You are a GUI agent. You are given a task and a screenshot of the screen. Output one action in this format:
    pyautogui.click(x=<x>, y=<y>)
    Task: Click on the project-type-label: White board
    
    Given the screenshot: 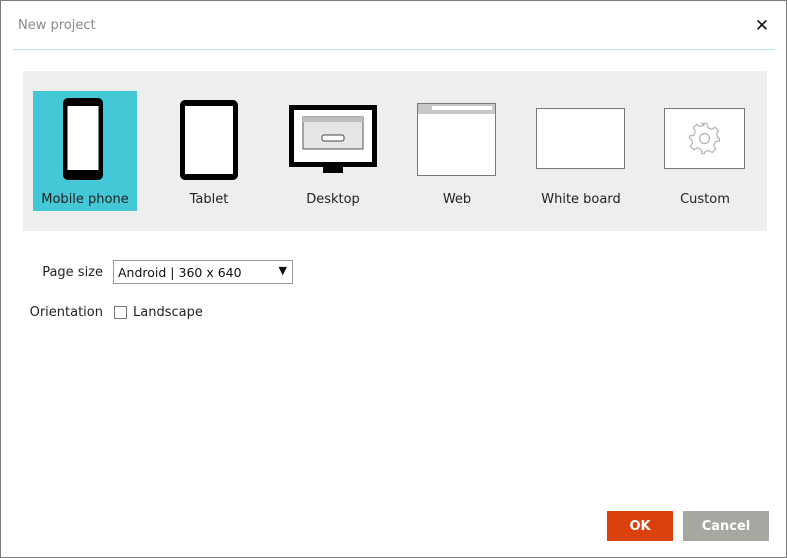 What is the action you would take?
    pyautogui.click(x=581, y=199)
    